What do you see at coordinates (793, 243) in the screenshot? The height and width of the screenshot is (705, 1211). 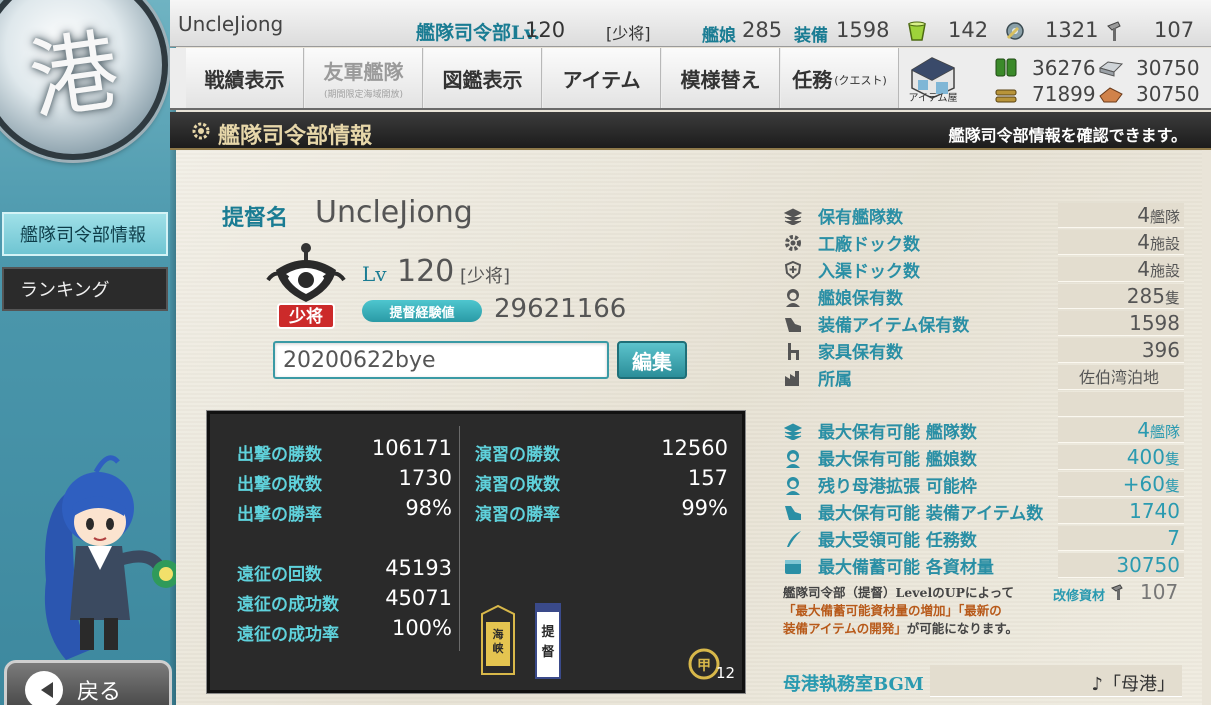 I see `gear-icon` at bounding box center [793, 243].